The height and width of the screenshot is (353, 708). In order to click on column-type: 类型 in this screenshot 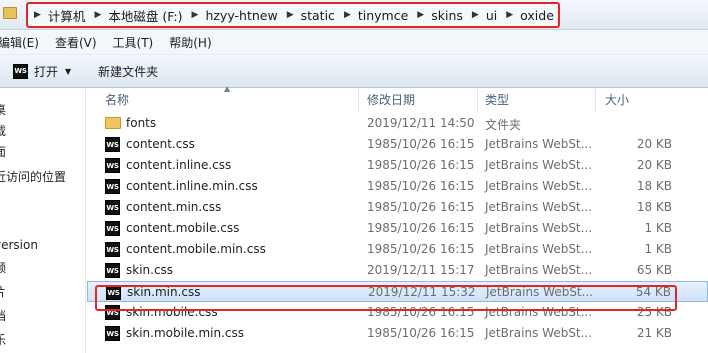, I will do `click(537, 100)`.